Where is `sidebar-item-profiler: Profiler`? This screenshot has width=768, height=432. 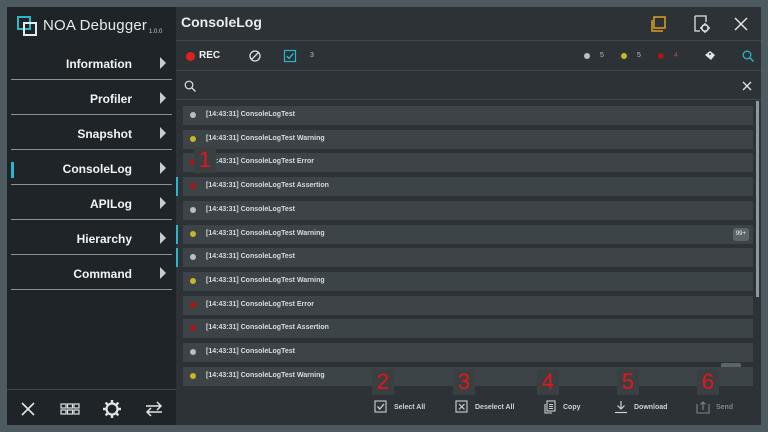 sidebar-item-profiler: Profiler is located at coordinates (91, 99).